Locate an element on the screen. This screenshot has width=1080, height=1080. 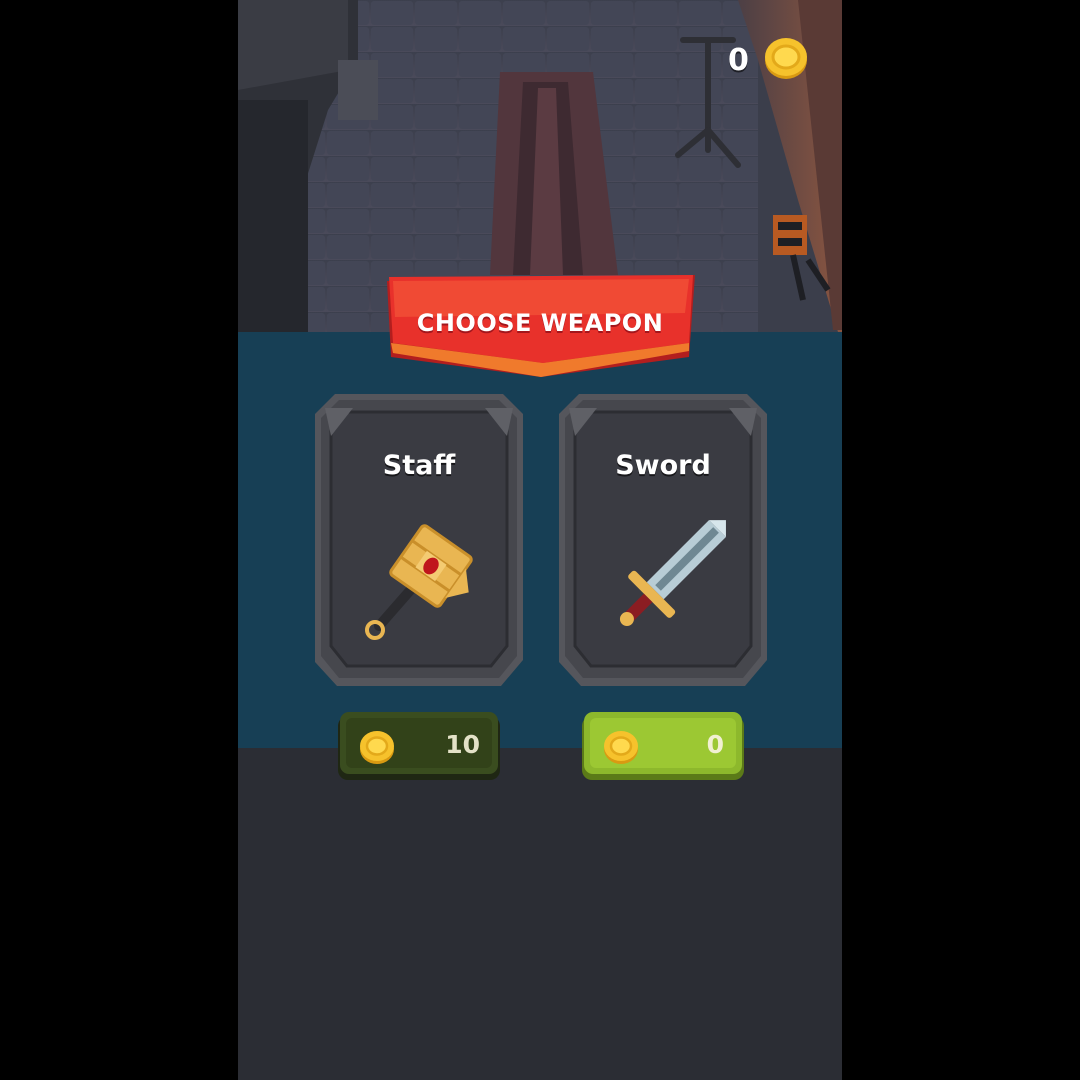
staff-hammer-icon is located at coordinates (419, 583).